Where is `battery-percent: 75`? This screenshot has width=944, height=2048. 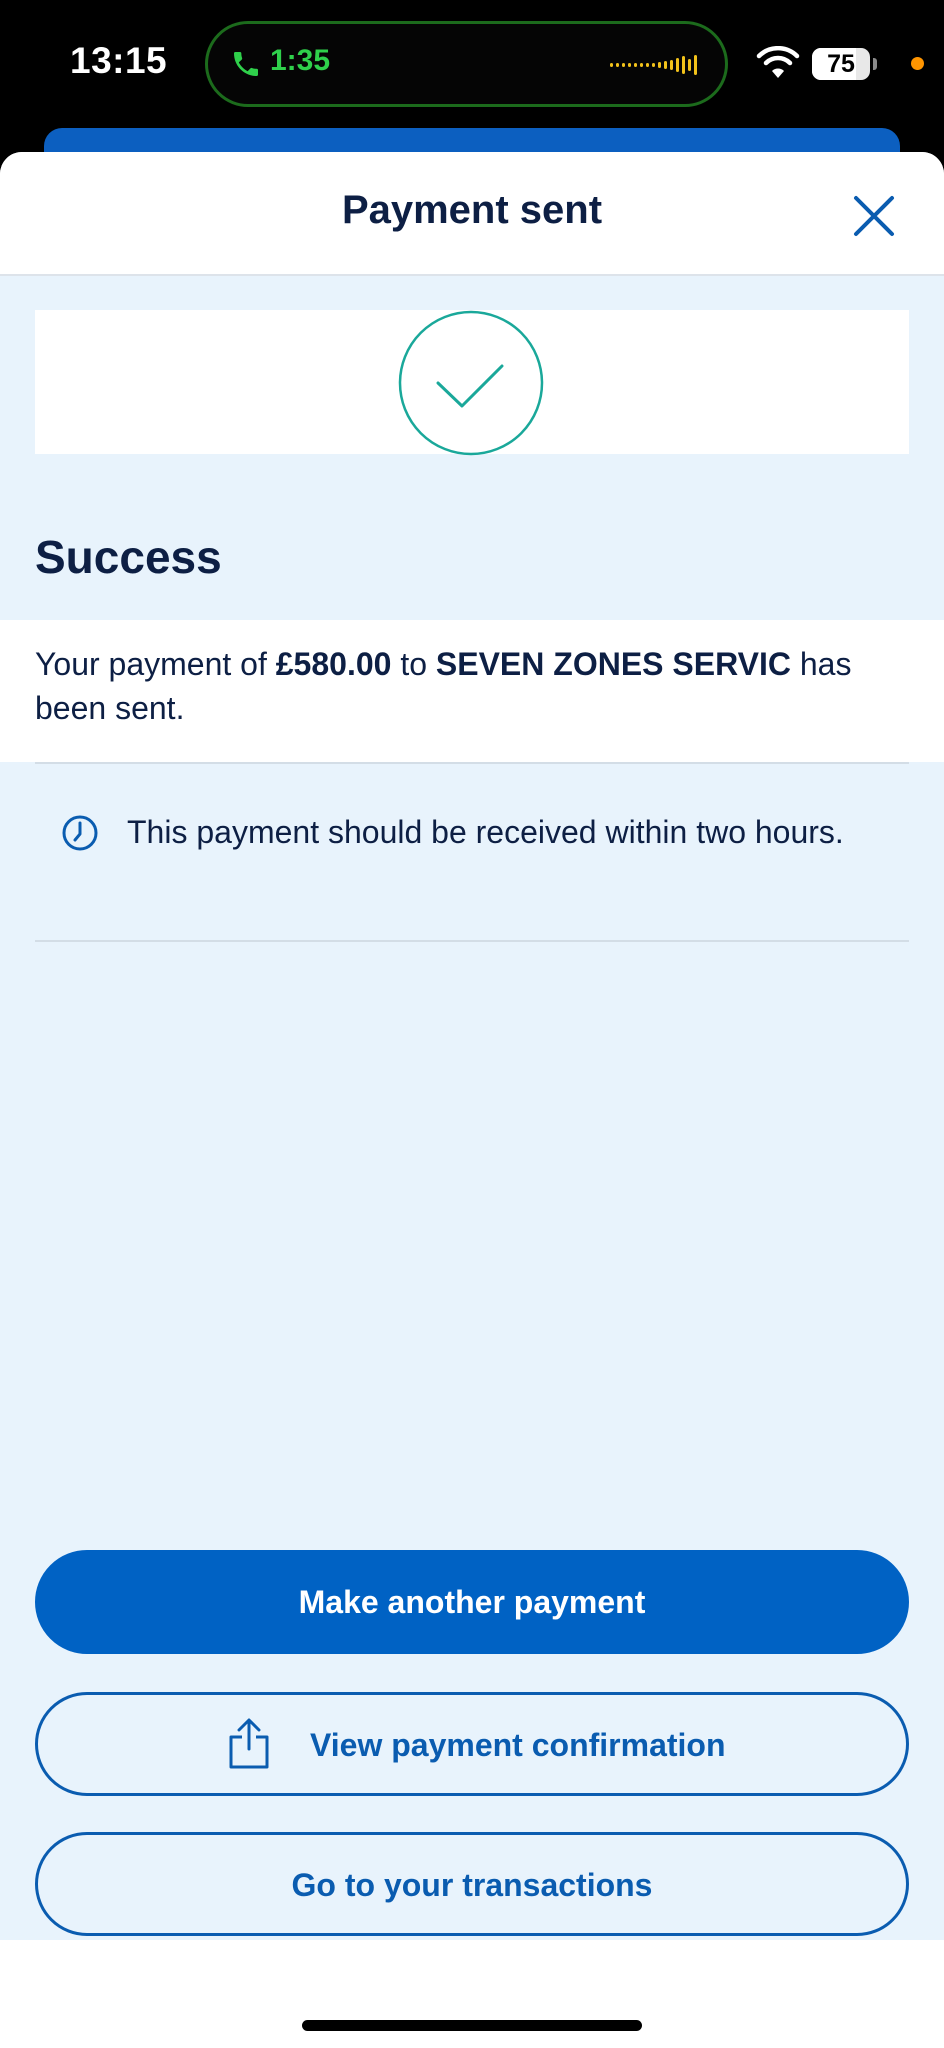
battery-percent: 75 is located at coordinates (841, 64).